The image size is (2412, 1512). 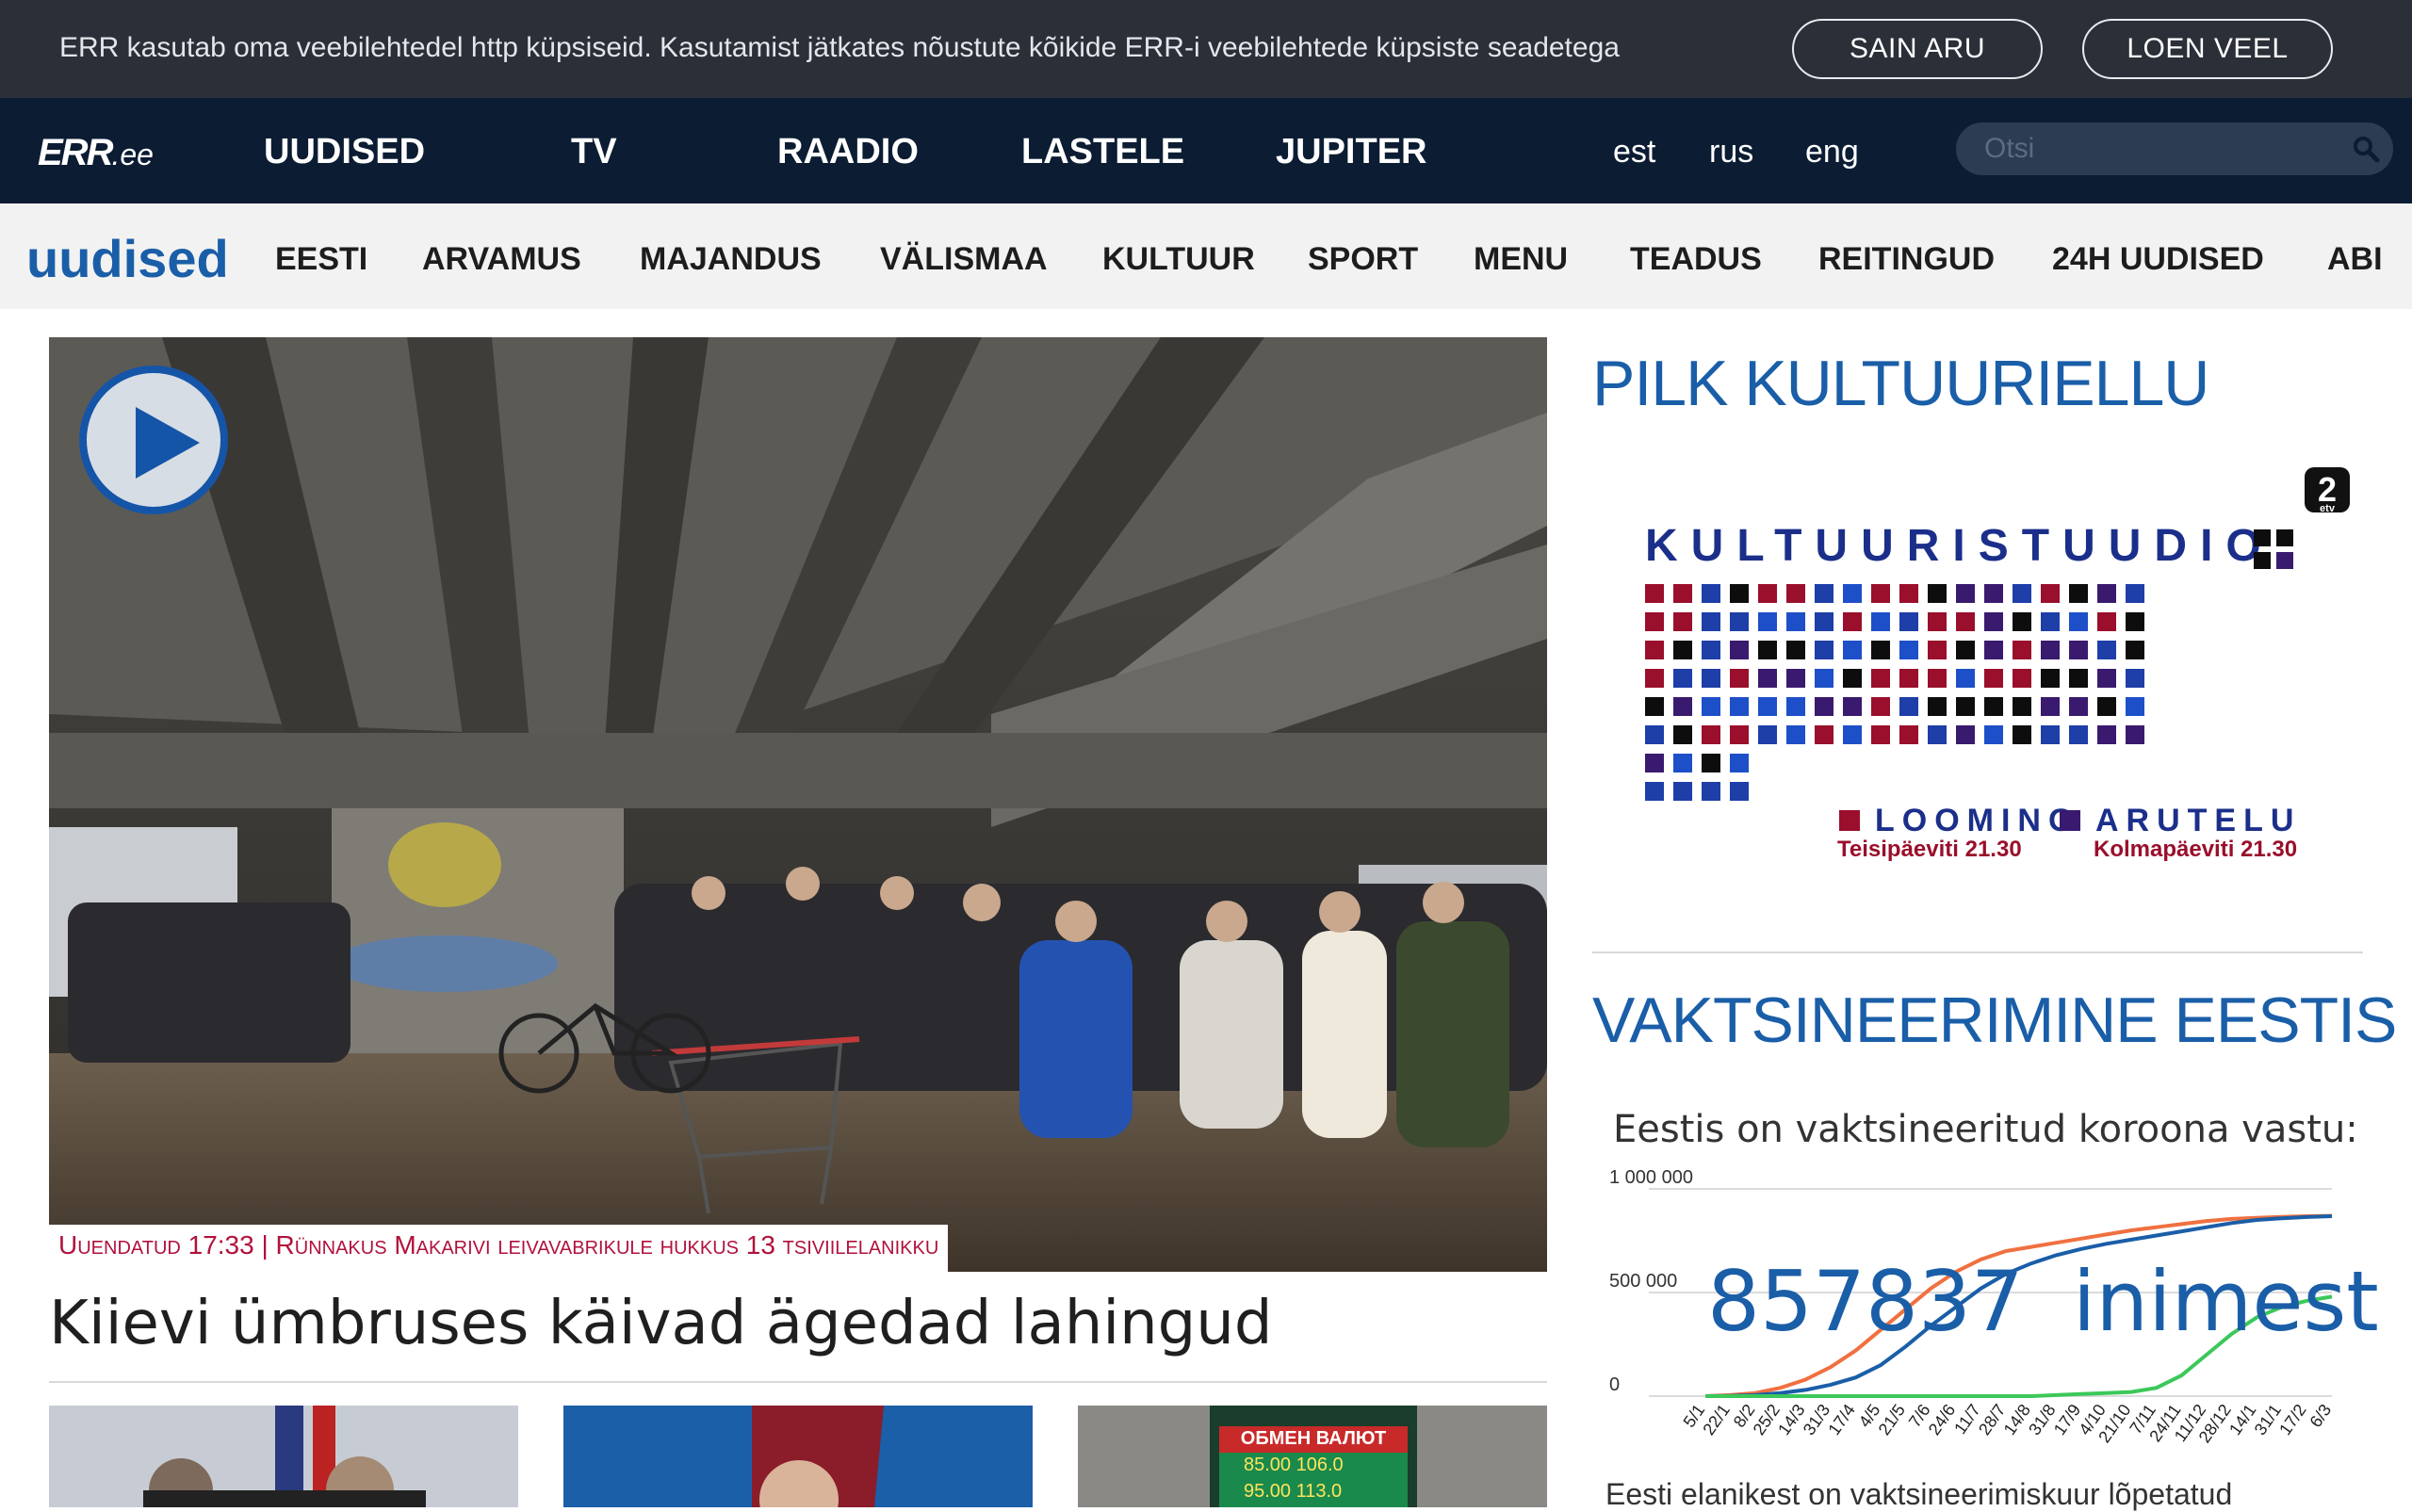 I want to click on nav-uudised: UUDISED, so click(x=344, y=152).